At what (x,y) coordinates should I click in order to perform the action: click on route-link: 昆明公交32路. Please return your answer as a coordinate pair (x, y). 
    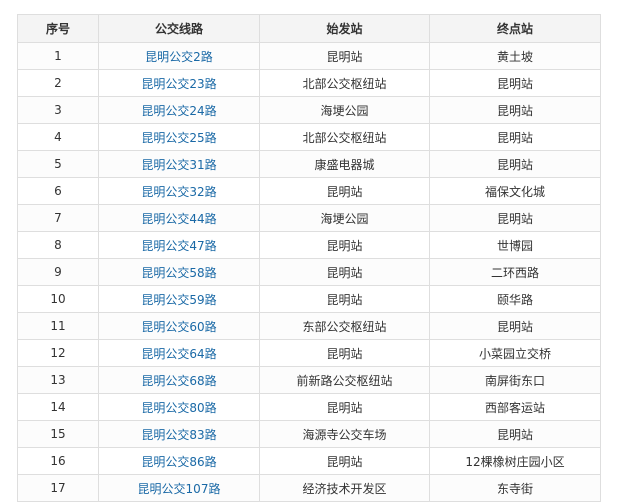
    Looking at the image, I should click on (178, 192).